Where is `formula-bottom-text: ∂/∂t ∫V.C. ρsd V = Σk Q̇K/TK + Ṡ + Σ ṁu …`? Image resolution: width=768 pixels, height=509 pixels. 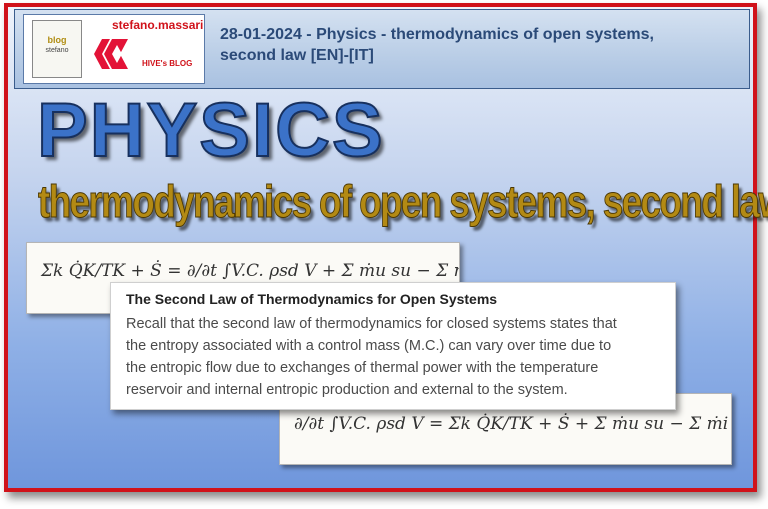 formula-bottom-text: ∂/∂t ∫V.C. ρsd V = Σk Q̇K/TK + Ṡ + Σ ṁu … is located at coordinates (513, 424).